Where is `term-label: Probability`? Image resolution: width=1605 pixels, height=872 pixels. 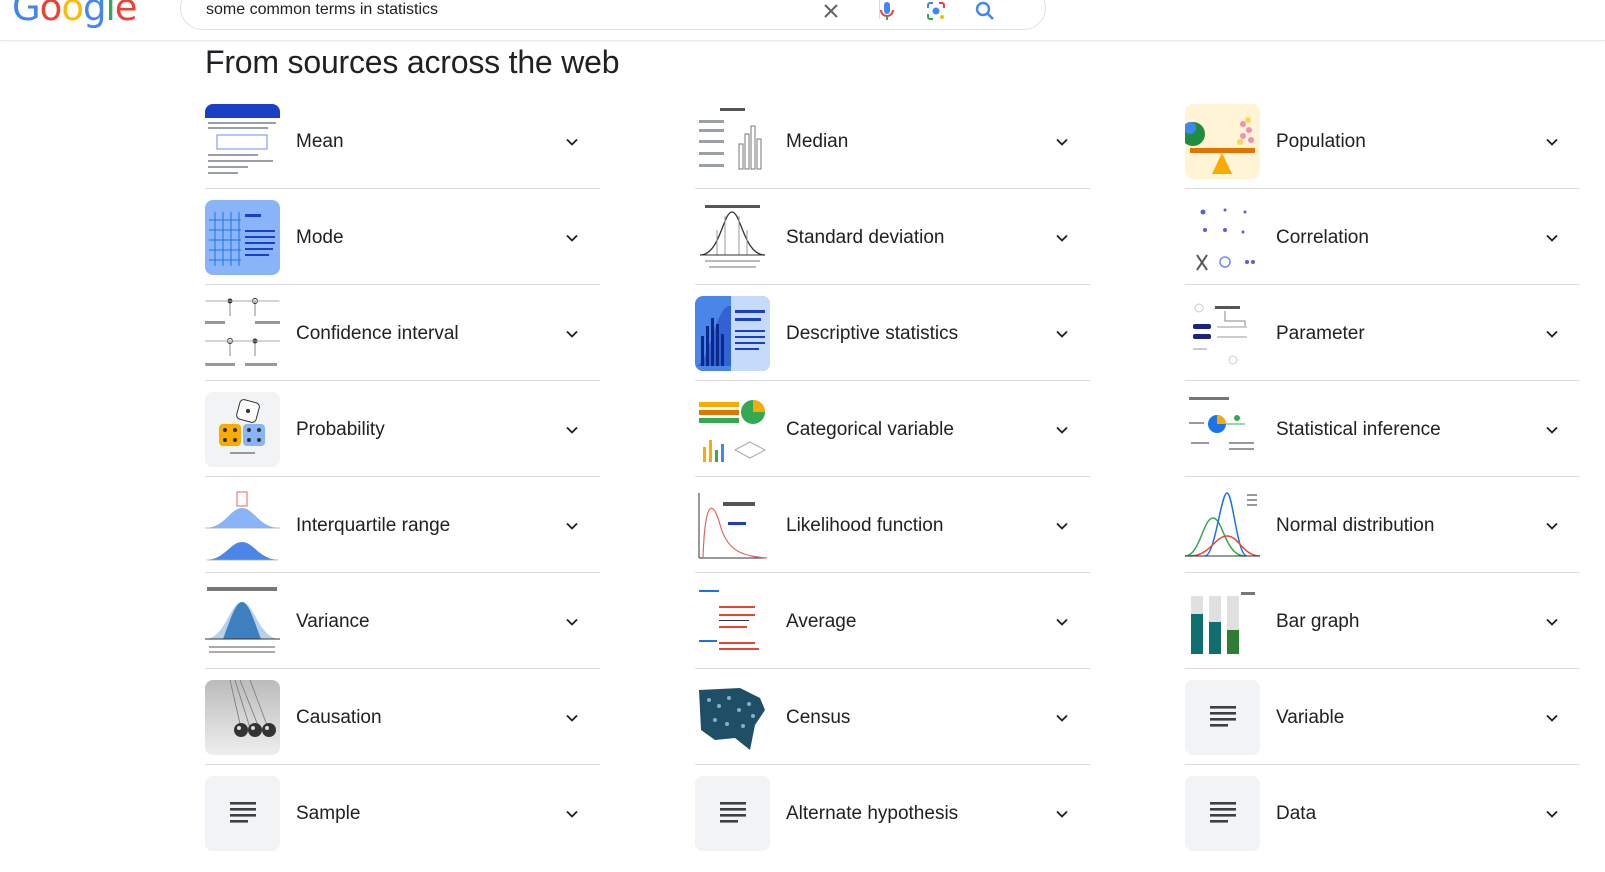 term-label: Probability is located at coordinates (340, 429).